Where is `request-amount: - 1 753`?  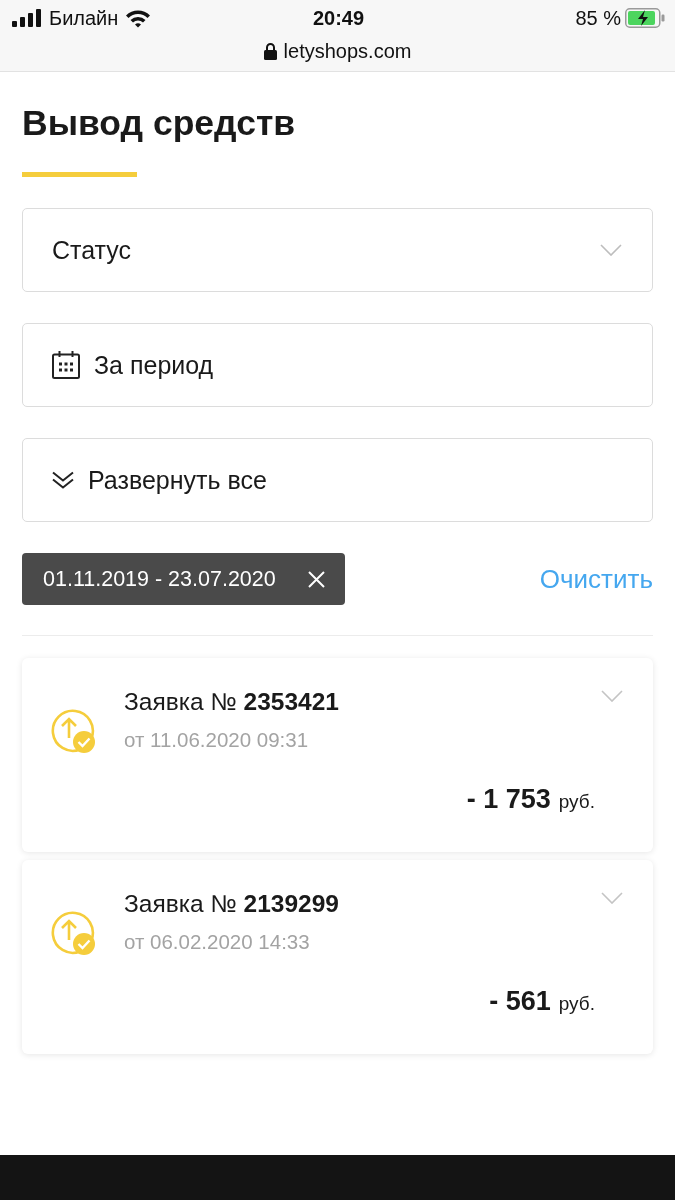
request-amount: - 1 753 is located at coordinates (508, 799).